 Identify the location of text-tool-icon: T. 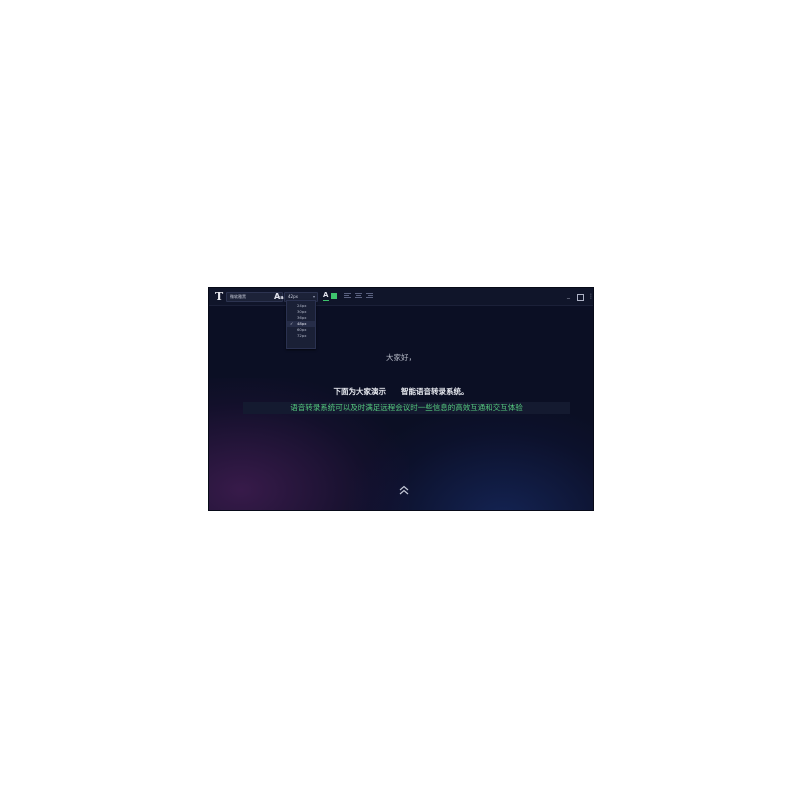
(219, 296).